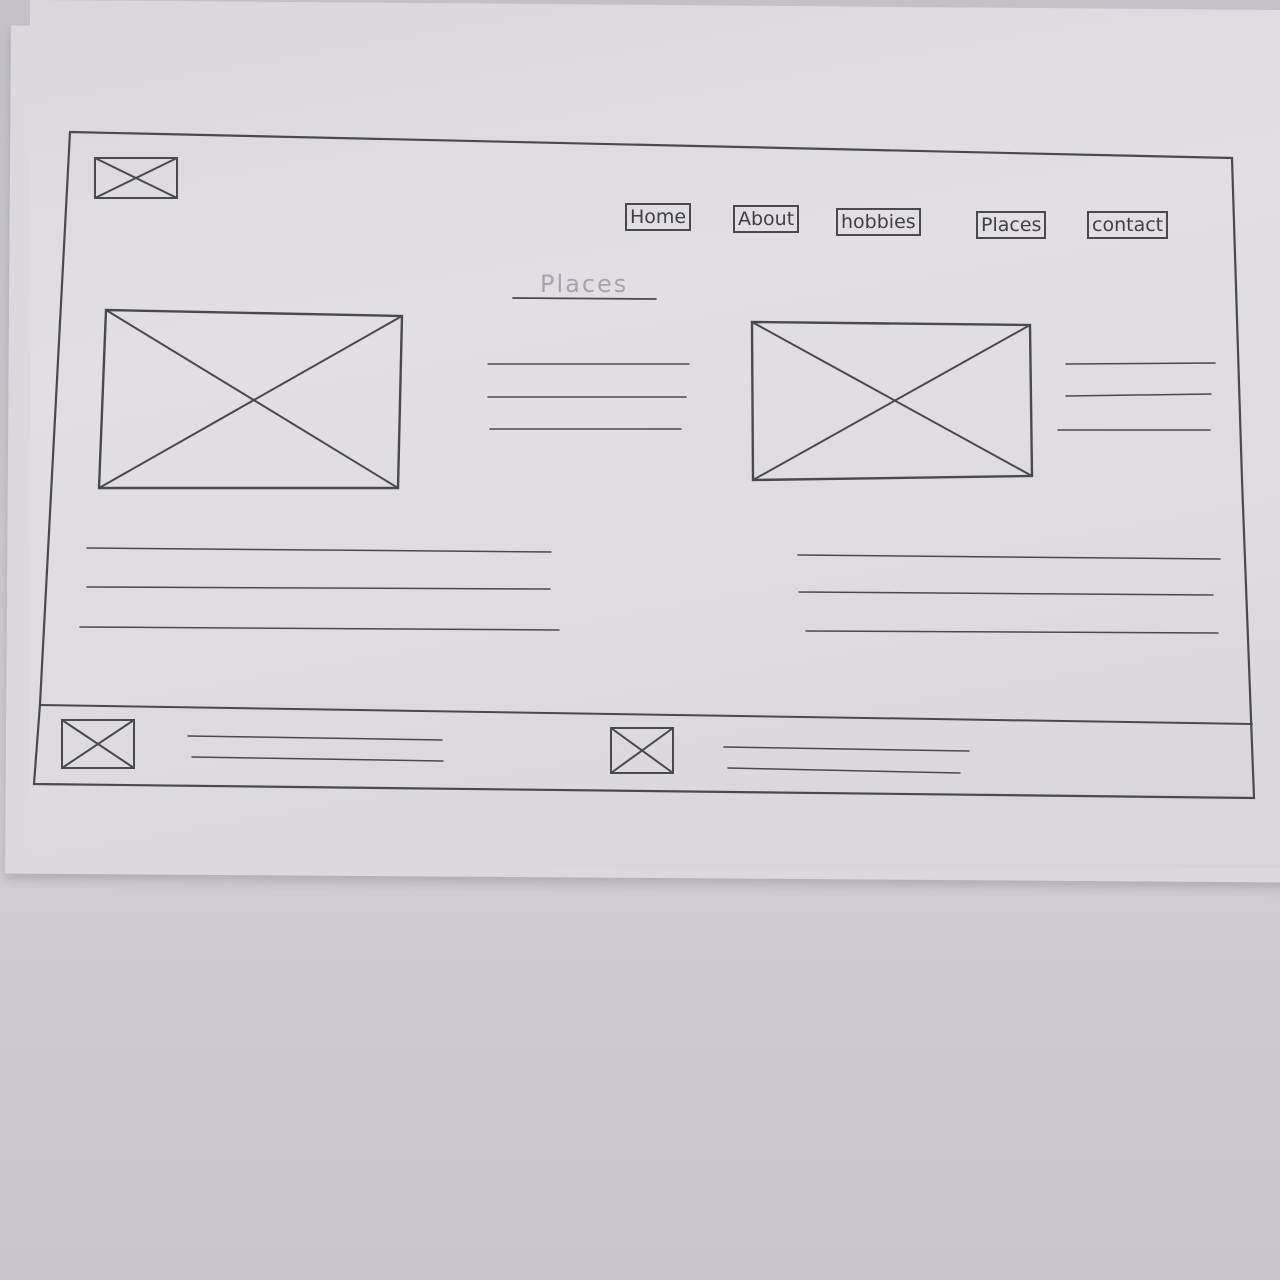 This screenshot has height=1280, width=1280. What do you see at coordinates (766, 219) in the screenshot?
I see `nav-about-button: About` at bounding box center [766, 219].